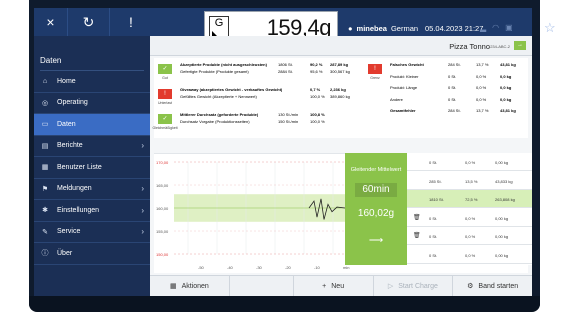 This screenshot has height=318, width=566. I want to click on plus-icon: +, so click(324, 286).